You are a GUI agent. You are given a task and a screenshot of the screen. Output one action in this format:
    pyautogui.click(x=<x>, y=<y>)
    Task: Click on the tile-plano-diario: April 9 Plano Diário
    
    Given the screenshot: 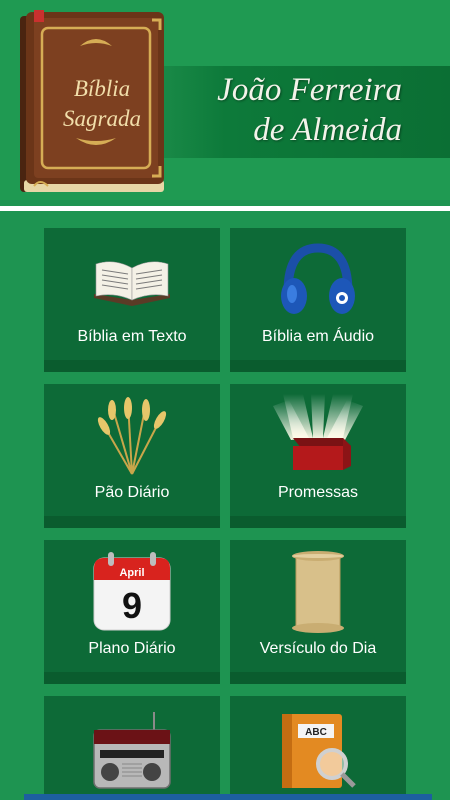 What is the action you would take?
    pyautogui.click(x=132, y=612)
    